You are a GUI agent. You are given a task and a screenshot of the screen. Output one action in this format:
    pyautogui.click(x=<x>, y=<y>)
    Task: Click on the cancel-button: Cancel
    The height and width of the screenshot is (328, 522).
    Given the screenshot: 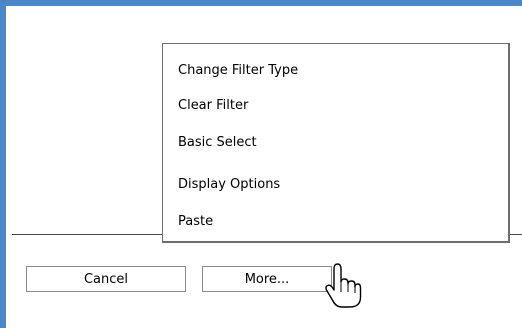 What is the action you would take?
    pyautogui.click(x=106, y=279)
    